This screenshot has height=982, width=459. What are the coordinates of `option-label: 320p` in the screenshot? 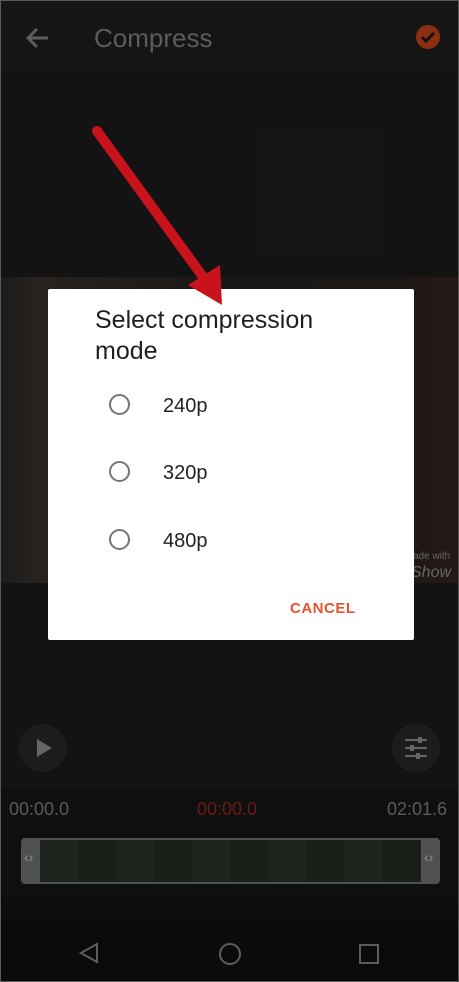 It's located at (185, 473).